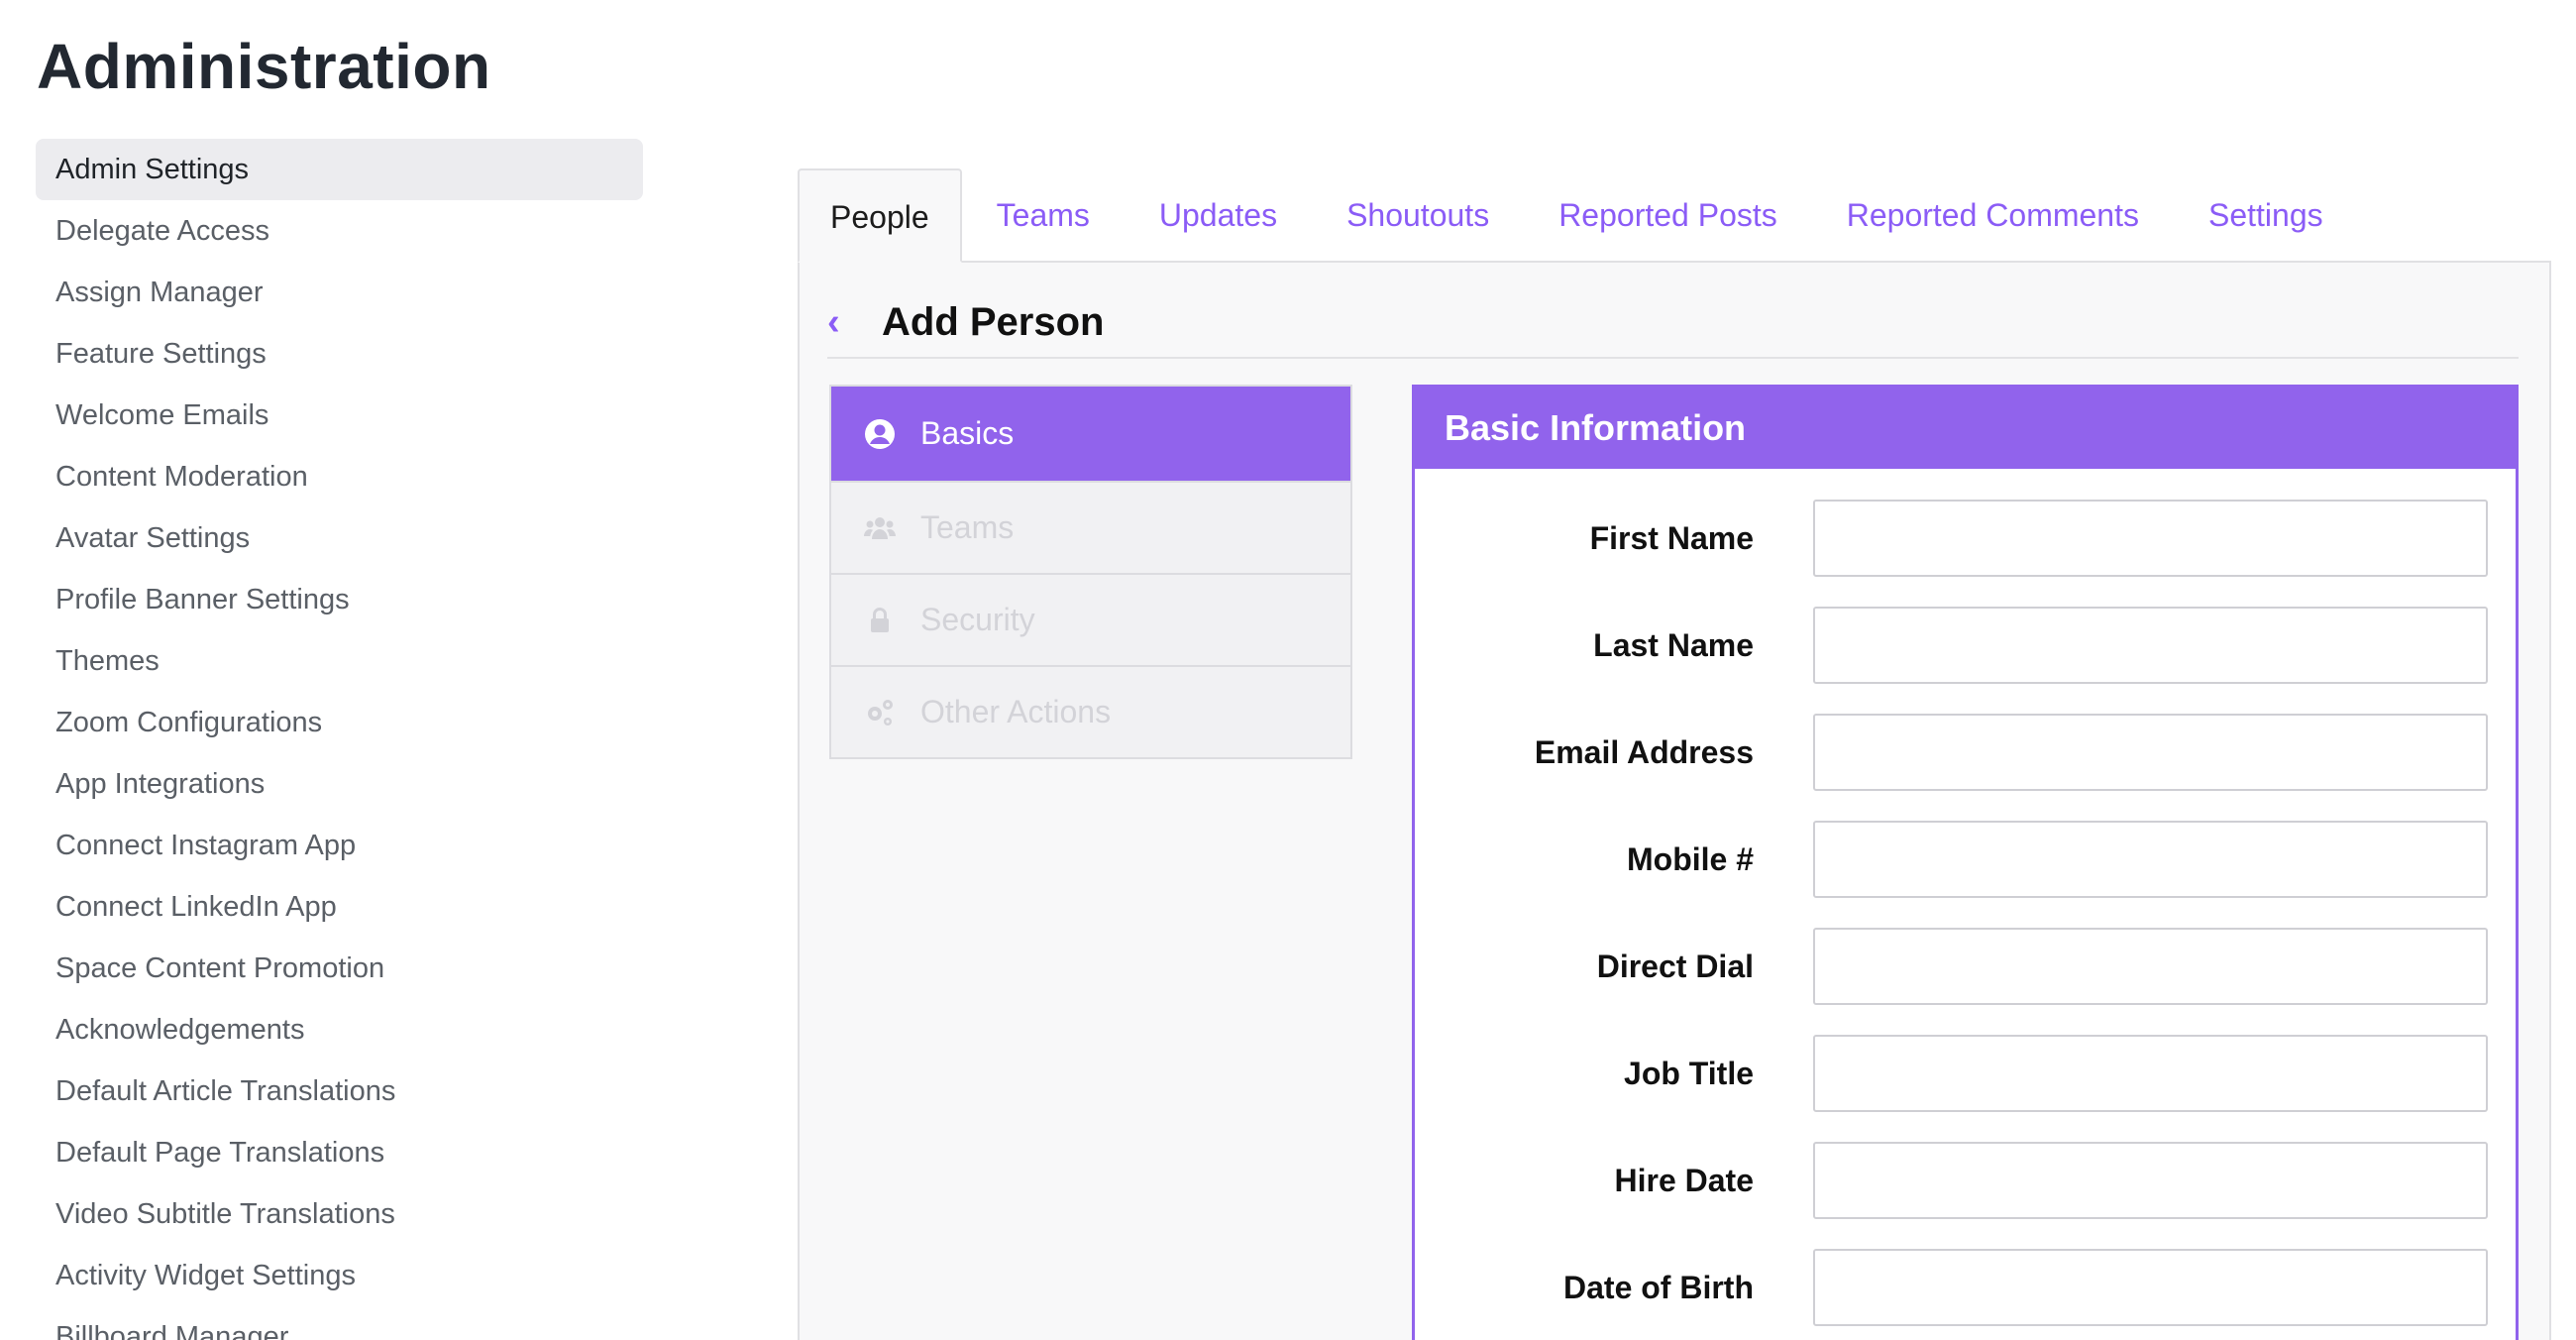  Describe the element at coordinates (1684, 1180) in the screenshot. I see `hire-date-label: Hire Date` at that location.